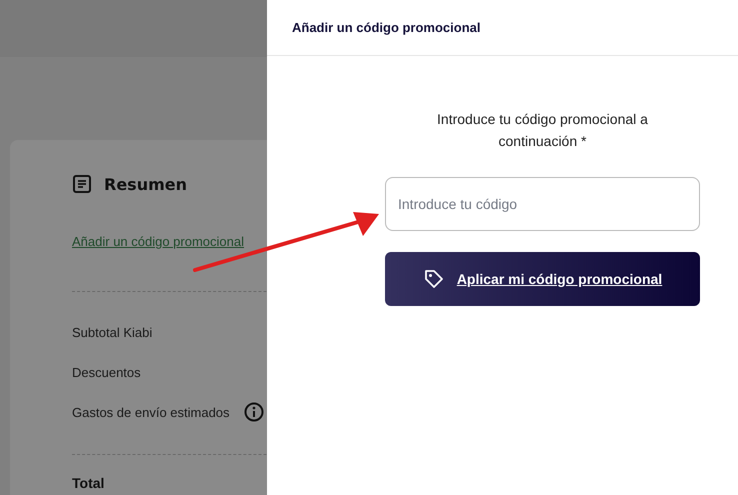 This screenshot has height=495, width=738. What do you see at coordinates (145, 184) in the screenshot?
I see `summary-title: Resumen` at bounding box center [145, 184].